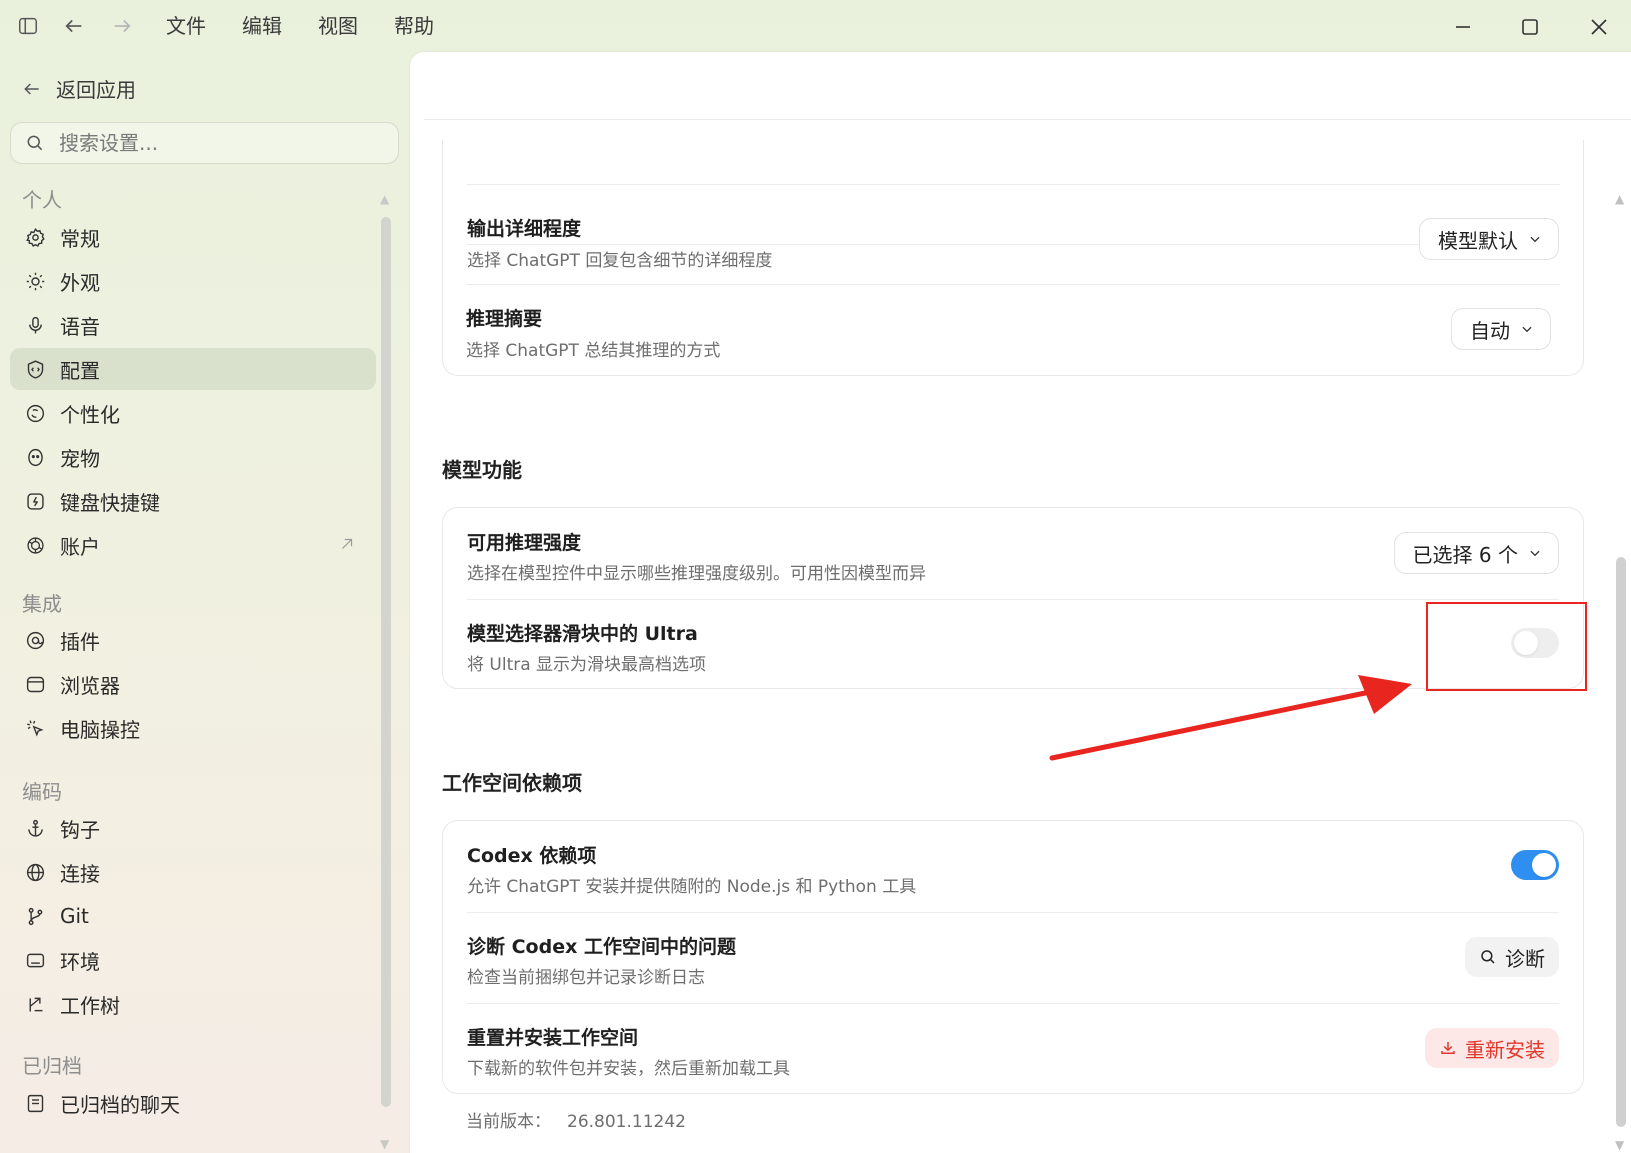 This screenshot has width=1631, height=1153. What do you see at coordinates (186, 26) in the screenshot?
I see `menu-file: 文件` at bounding box center [186, 26].